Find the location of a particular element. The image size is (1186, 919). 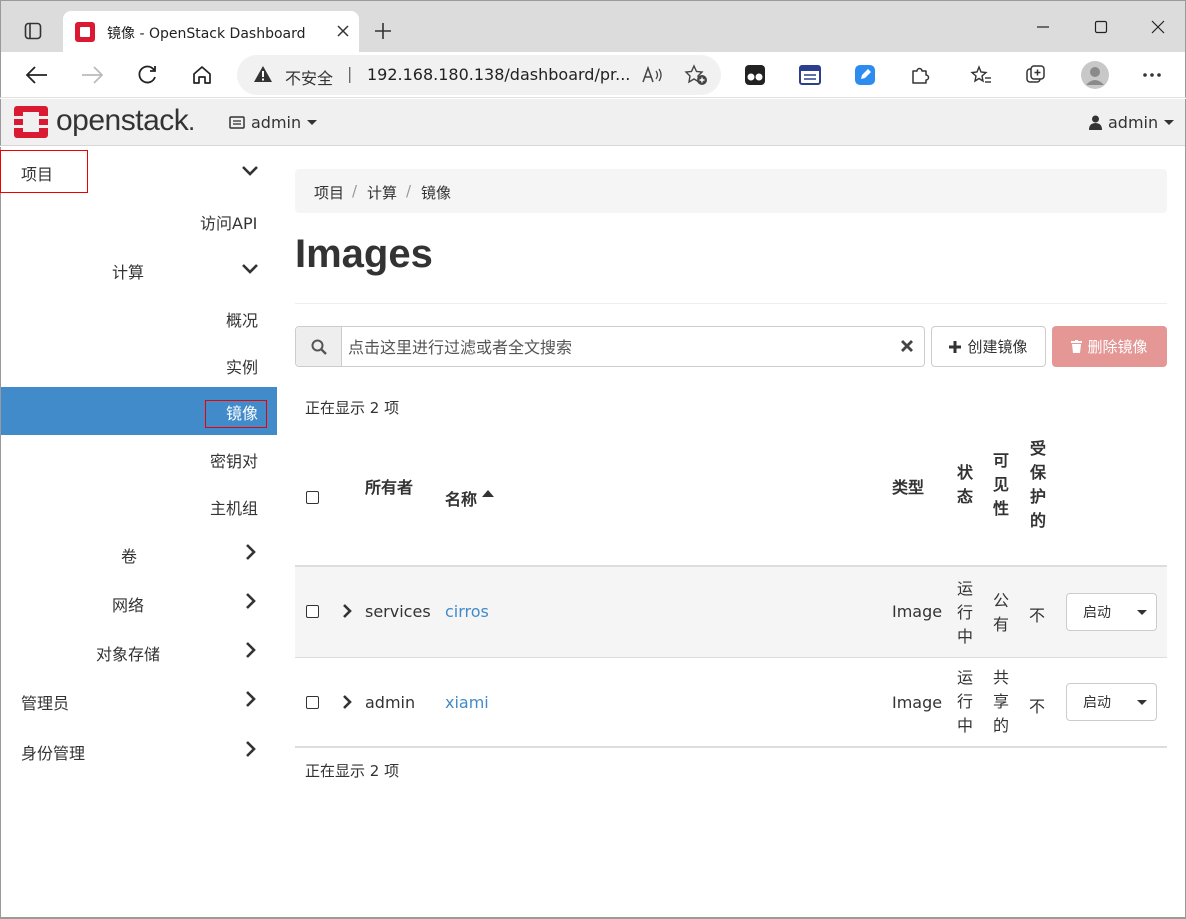

new-tab-plus-icon is located at coordinates (383, 31).